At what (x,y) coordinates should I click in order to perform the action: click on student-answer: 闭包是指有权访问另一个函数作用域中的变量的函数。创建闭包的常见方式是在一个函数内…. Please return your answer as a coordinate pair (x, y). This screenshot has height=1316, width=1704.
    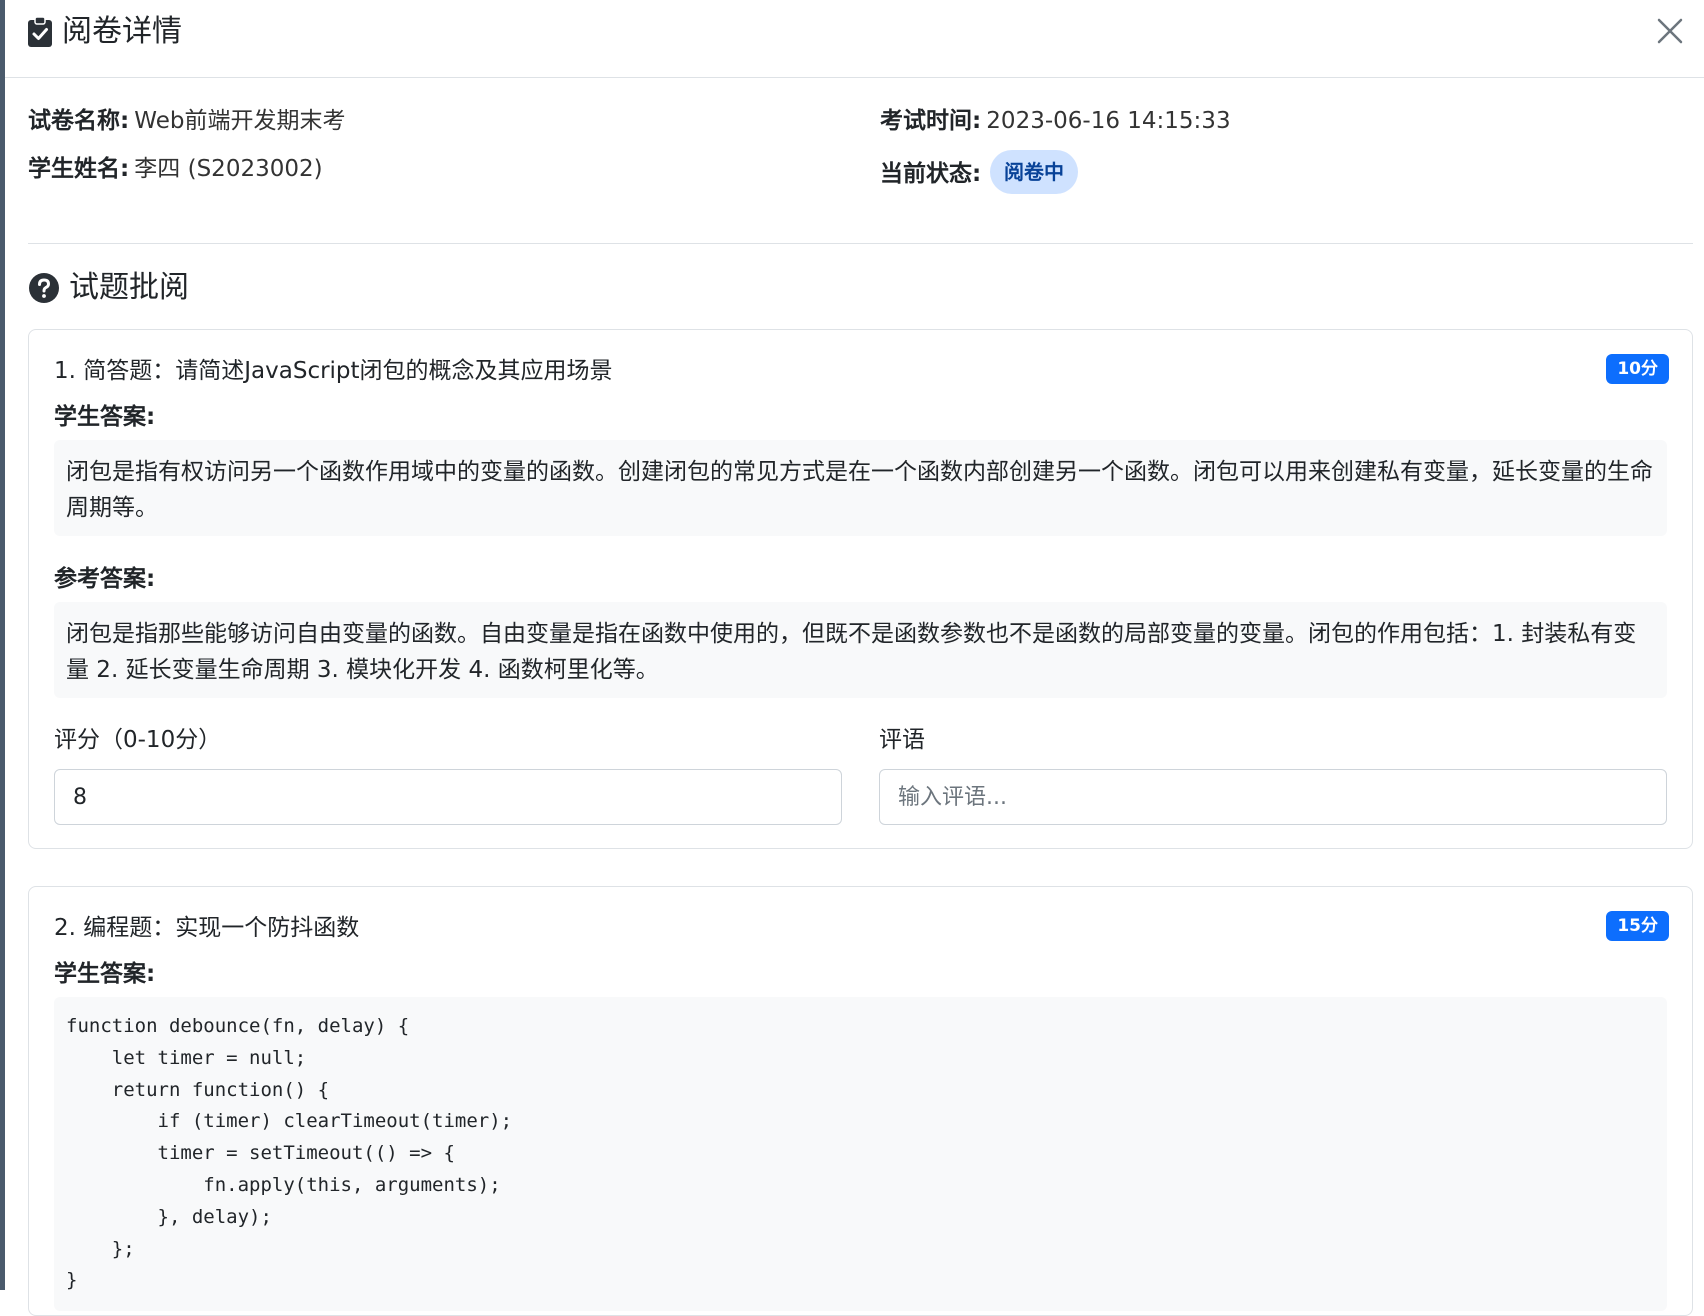
    Looking at the image, I should click on (860, 488).